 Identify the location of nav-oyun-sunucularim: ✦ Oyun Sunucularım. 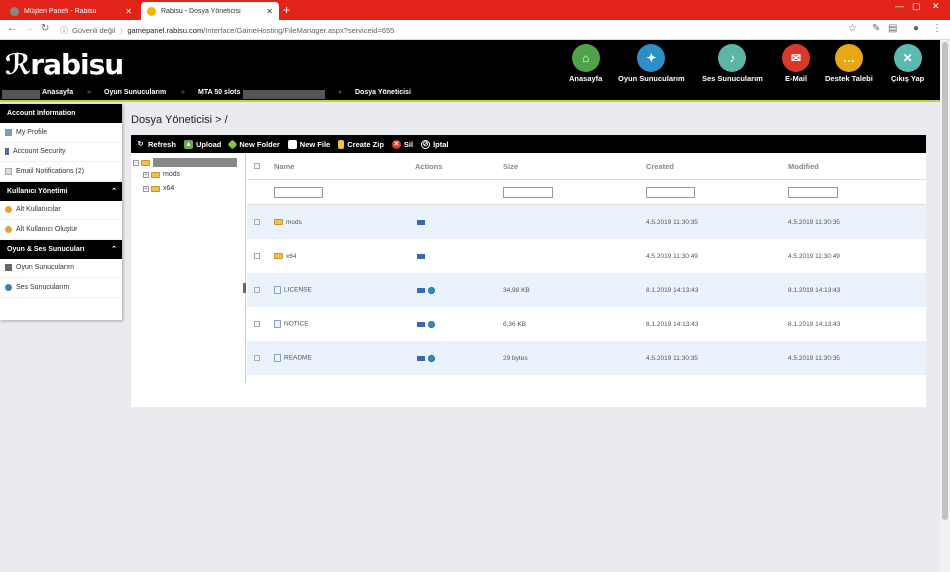
(651, 63).